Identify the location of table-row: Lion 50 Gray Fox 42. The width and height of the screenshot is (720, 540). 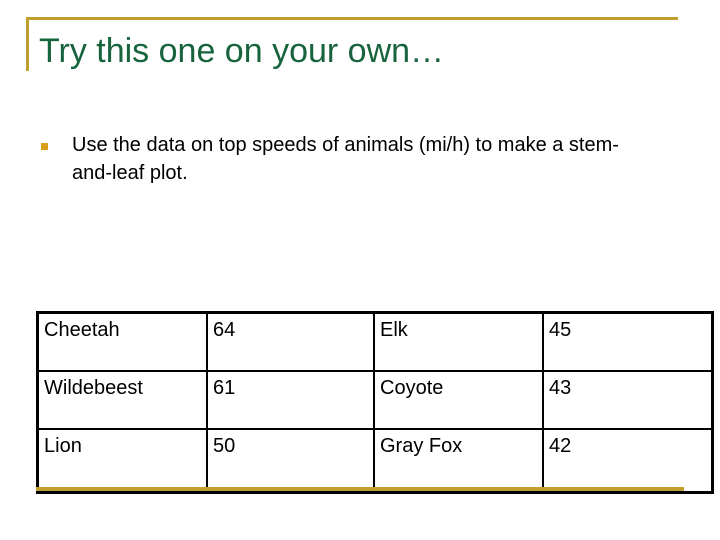
(375, 461).